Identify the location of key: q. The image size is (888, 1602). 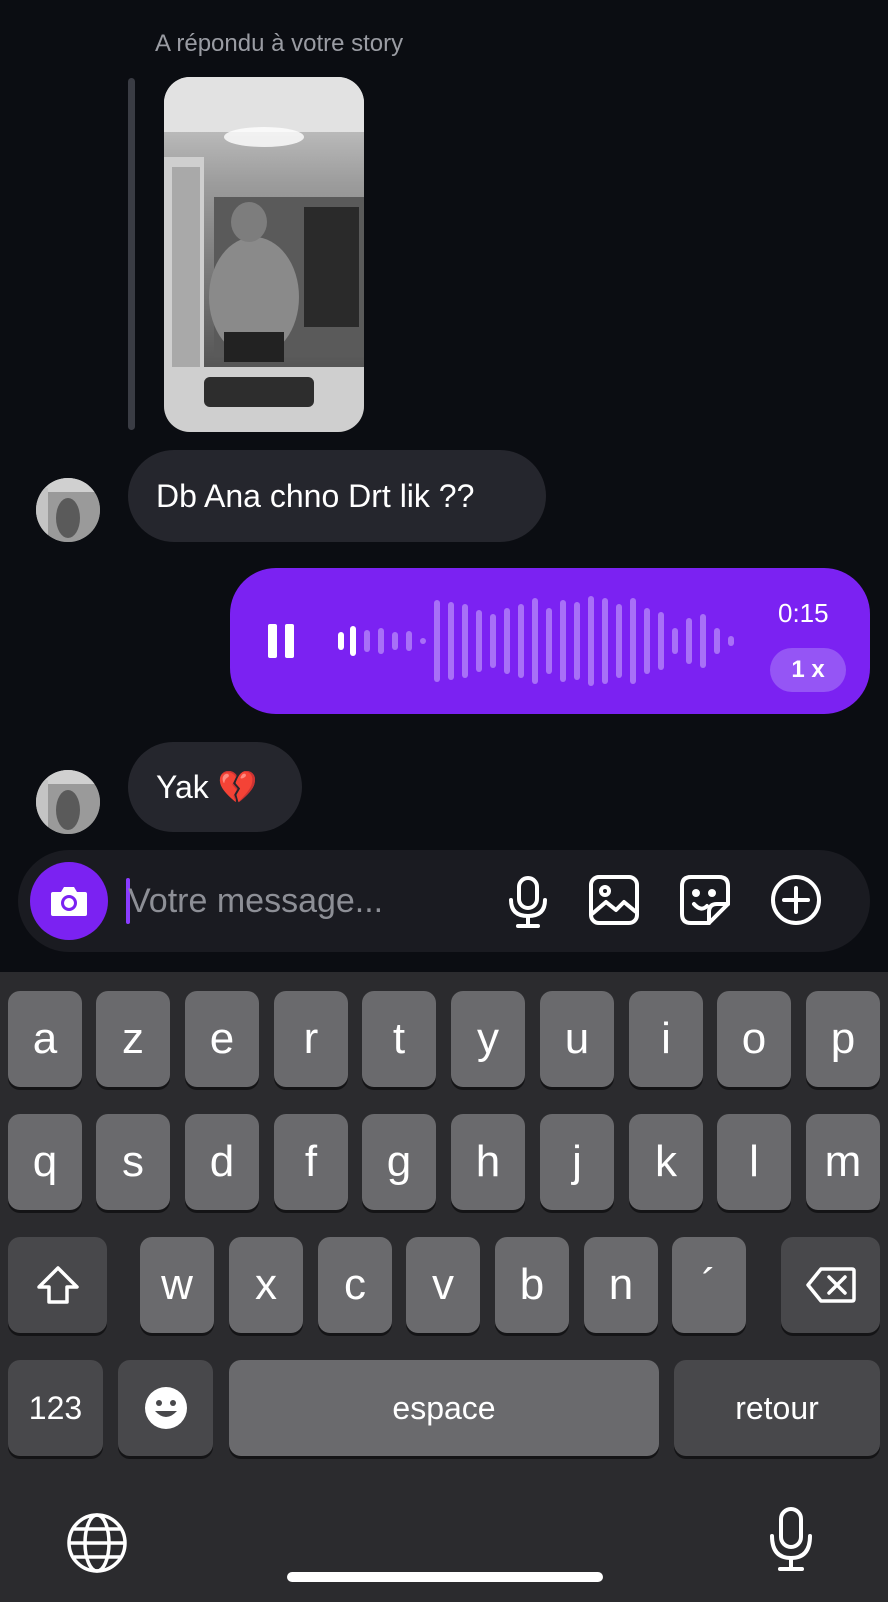
(45, 1162).